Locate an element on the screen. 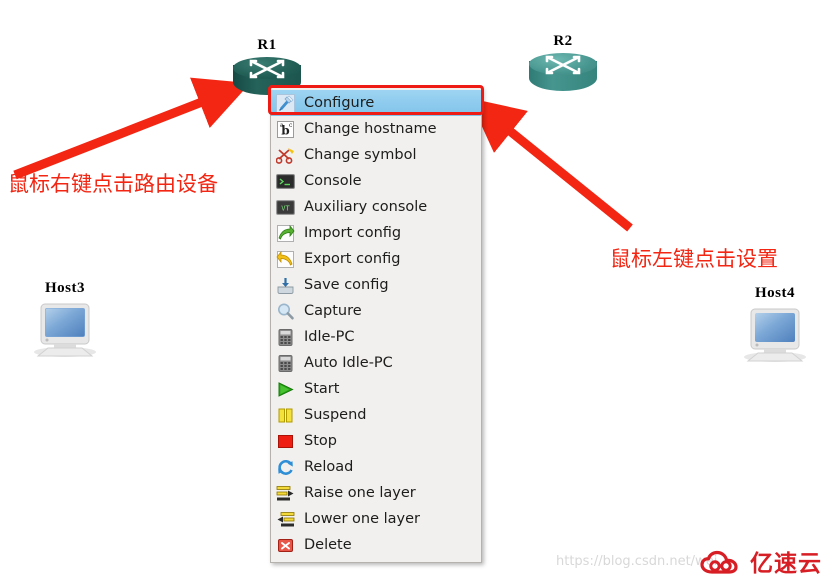 This screenshot has width=835, height=581. device-label-host3: Host3 is located at coordinates (65, 288).